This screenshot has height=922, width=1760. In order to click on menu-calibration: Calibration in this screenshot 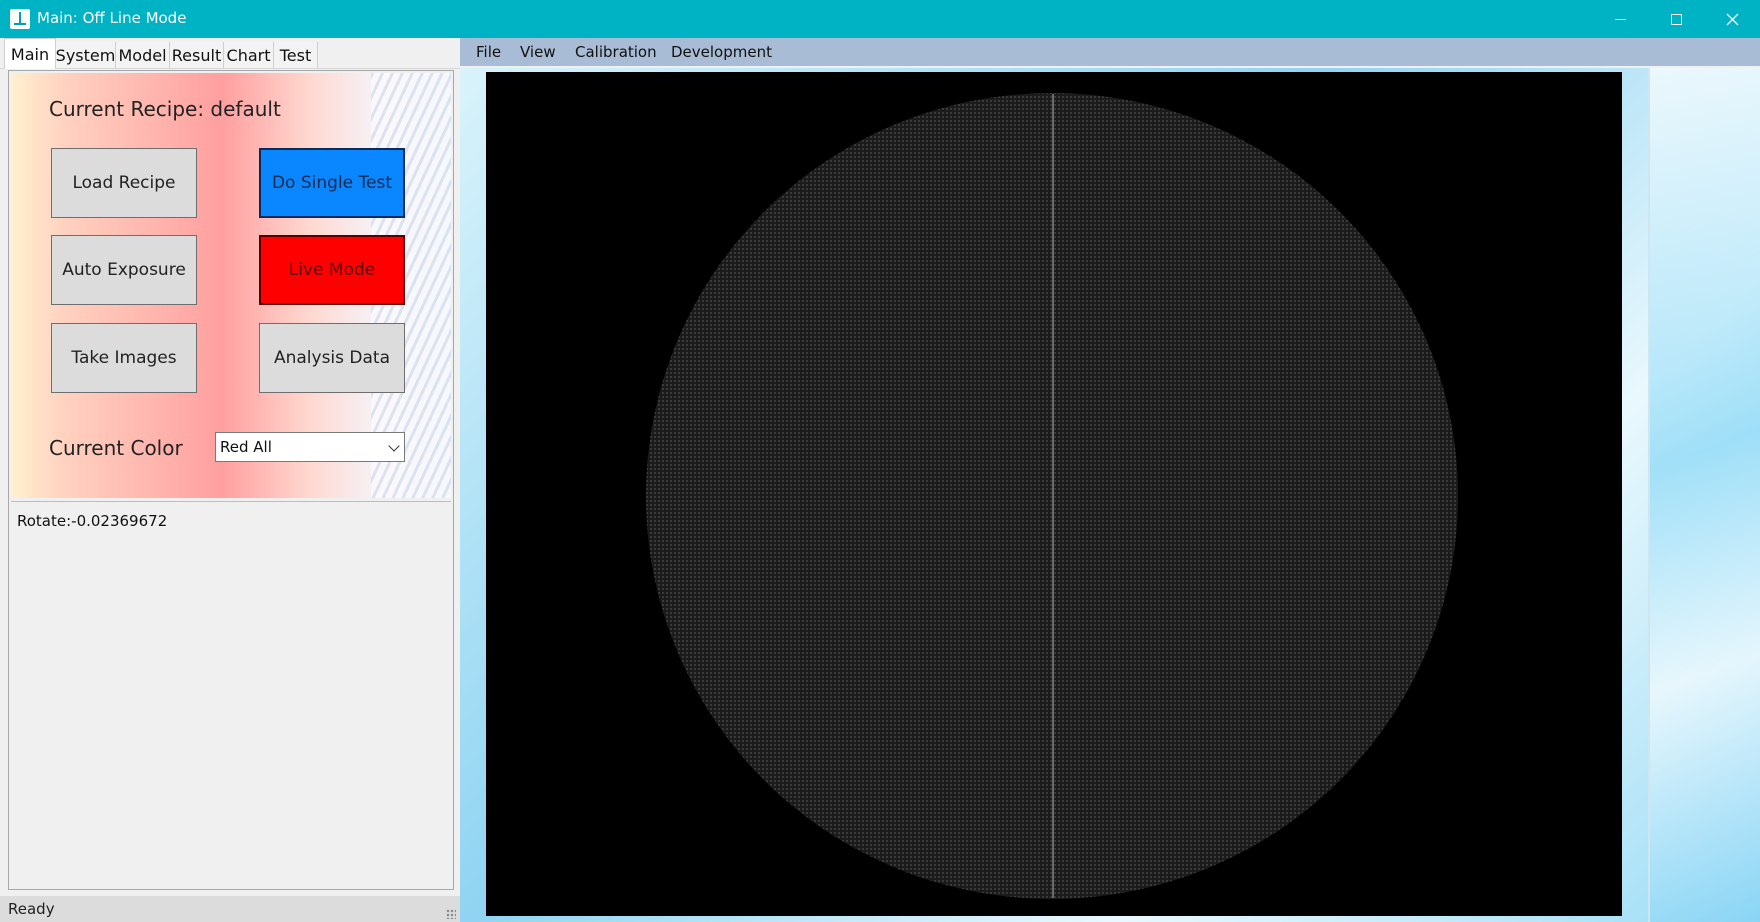, I will do `click(616, 52)`.